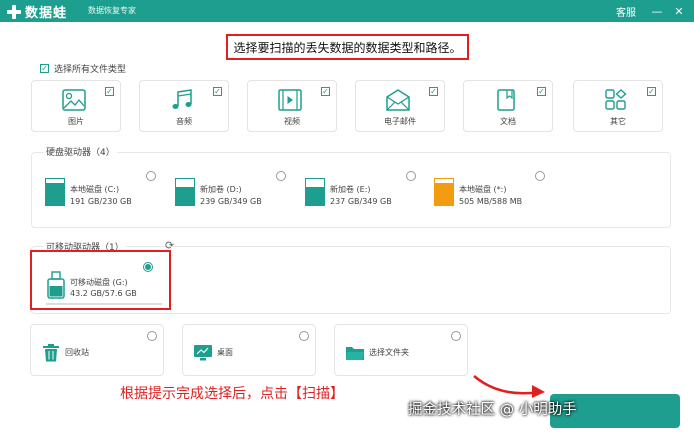 The image size is (694, 439). What do you see at coordinates (232, 394) in the screenshot?
I see `scan-hint-text: 根据提示完成选择后，点击【扫描】` at bounding box center [232, 394].